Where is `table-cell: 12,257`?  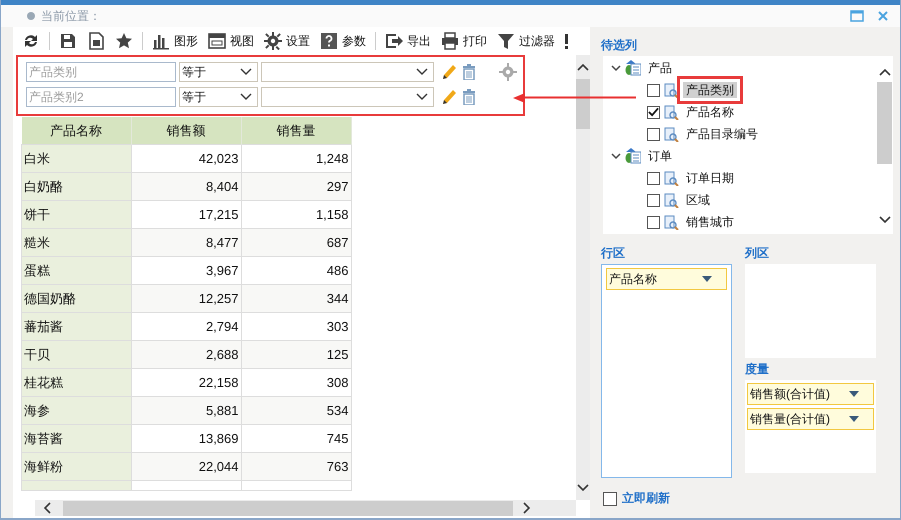 table-cell: 12,257 is located at coordinates (186, 298).